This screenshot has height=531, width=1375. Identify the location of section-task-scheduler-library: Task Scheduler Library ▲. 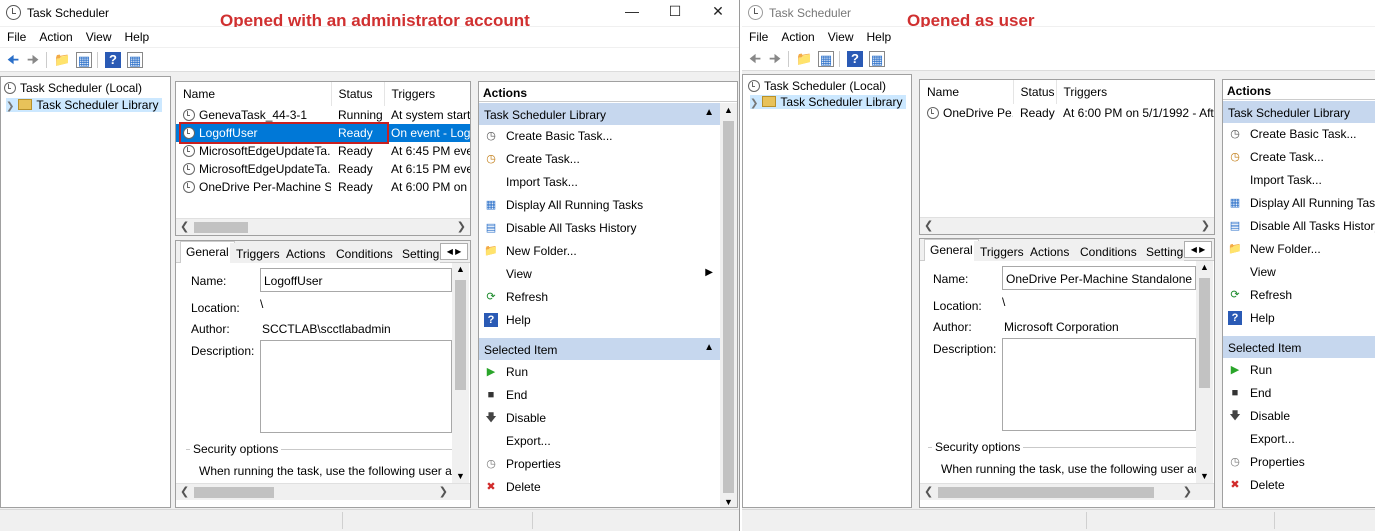
(600, 114).